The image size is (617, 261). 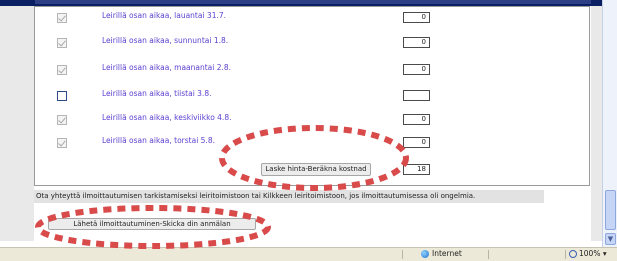 What do you see at coordinates (17, 123) in the screenshot?
I see `page-left-margin` at bounding box center [17, 123].